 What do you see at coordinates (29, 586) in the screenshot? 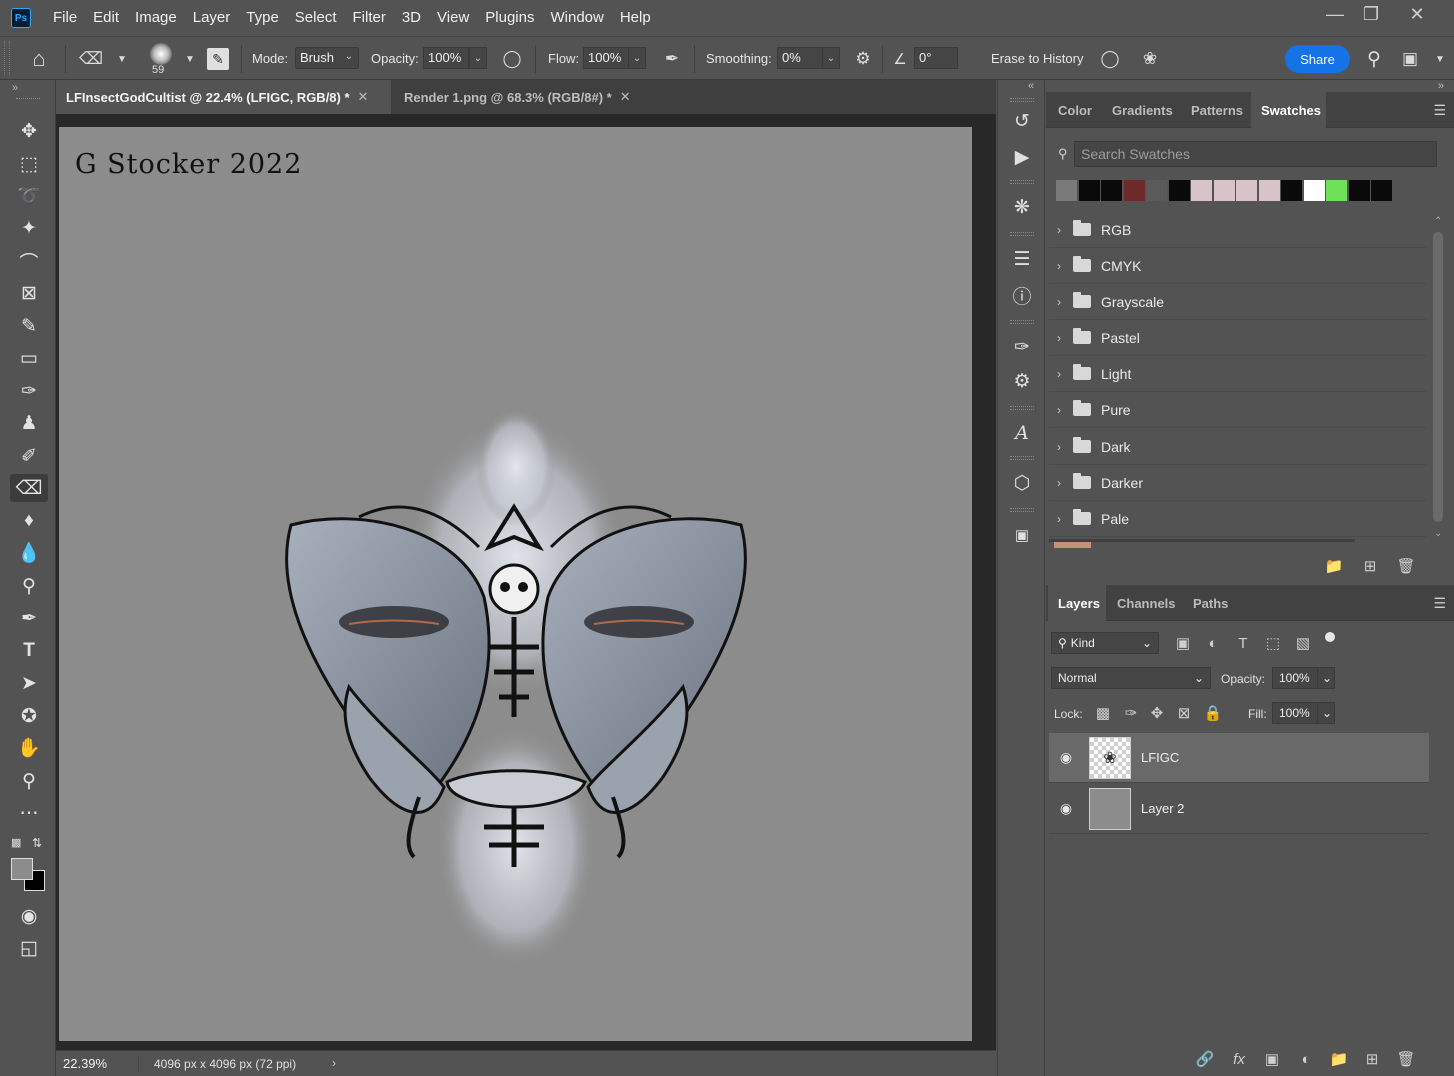
I see `dodge-tool-icon: ⚲` at bounding box center [29, 586].